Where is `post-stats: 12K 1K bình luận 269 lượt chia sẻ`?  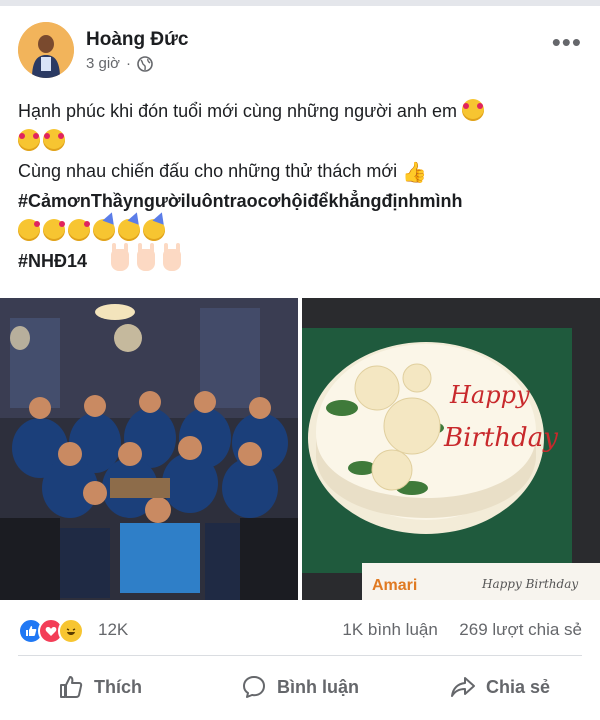
post-stats: 12K 1K bình luận 269 lượt chia sẻ is located at coordinates (300, 630).